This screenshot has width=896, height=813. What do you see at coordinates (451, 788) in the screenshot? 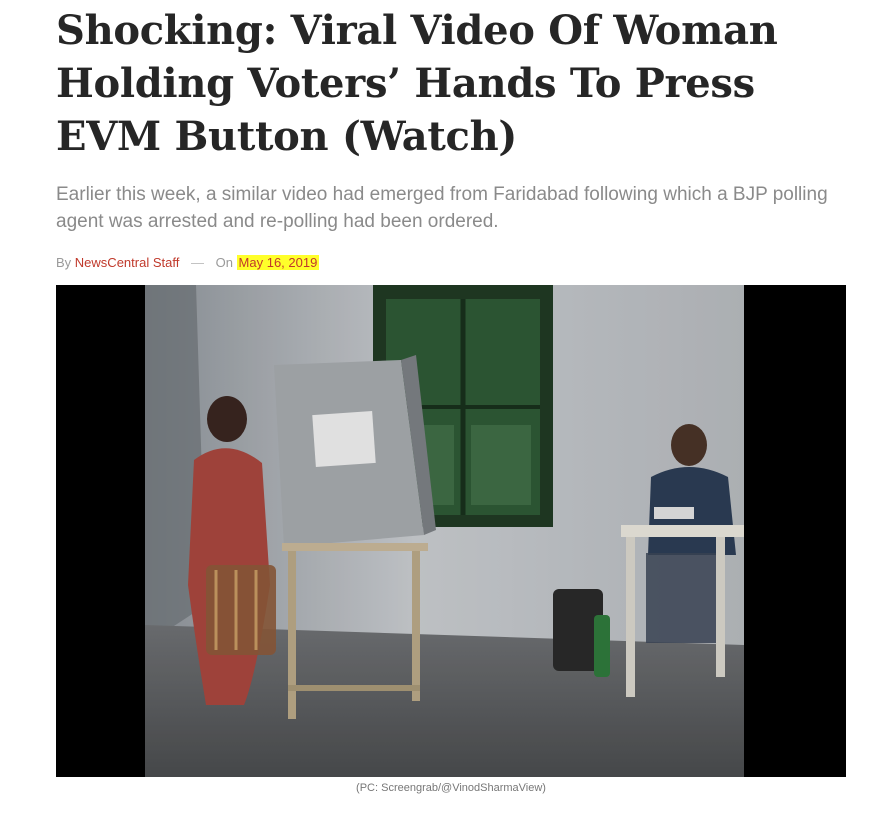
I see `media-caption: (PC: Screengrab/@VinodSharmaView)` at bounding box center [451, 788].